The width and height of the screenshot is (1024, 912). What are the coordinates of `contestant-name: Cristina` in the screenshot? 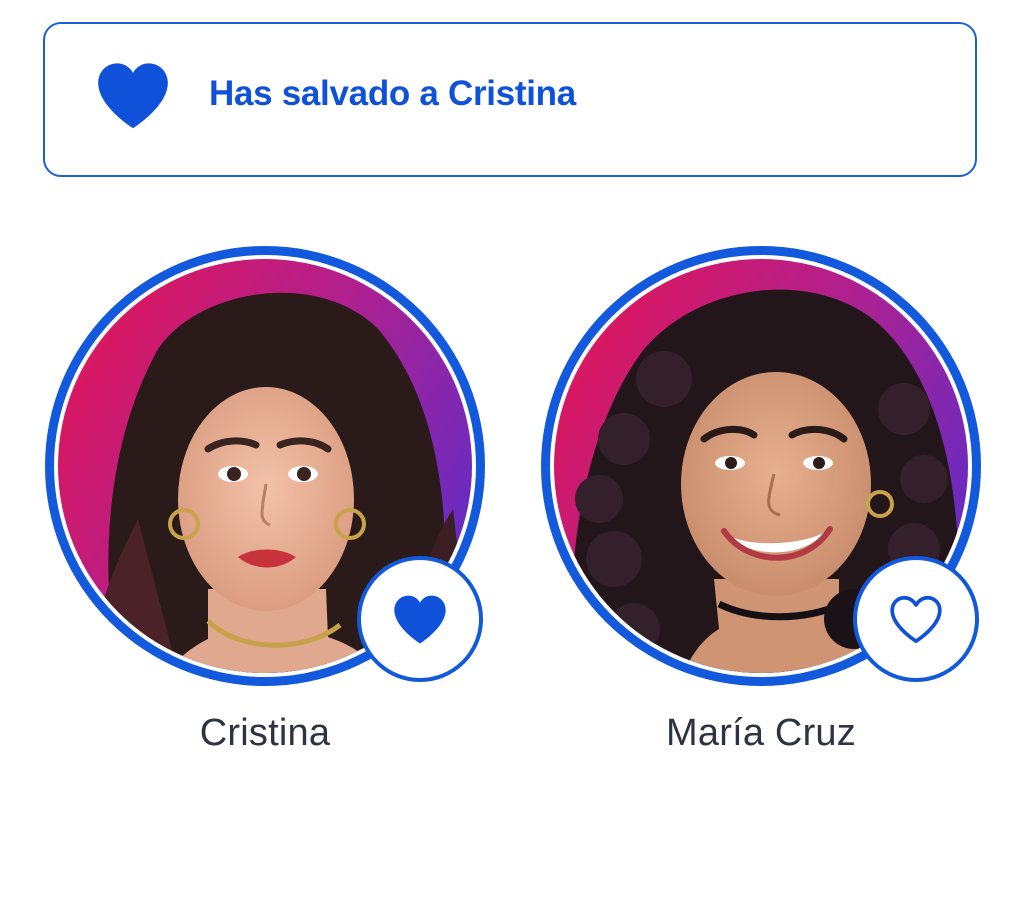 It's located at (265, 733).